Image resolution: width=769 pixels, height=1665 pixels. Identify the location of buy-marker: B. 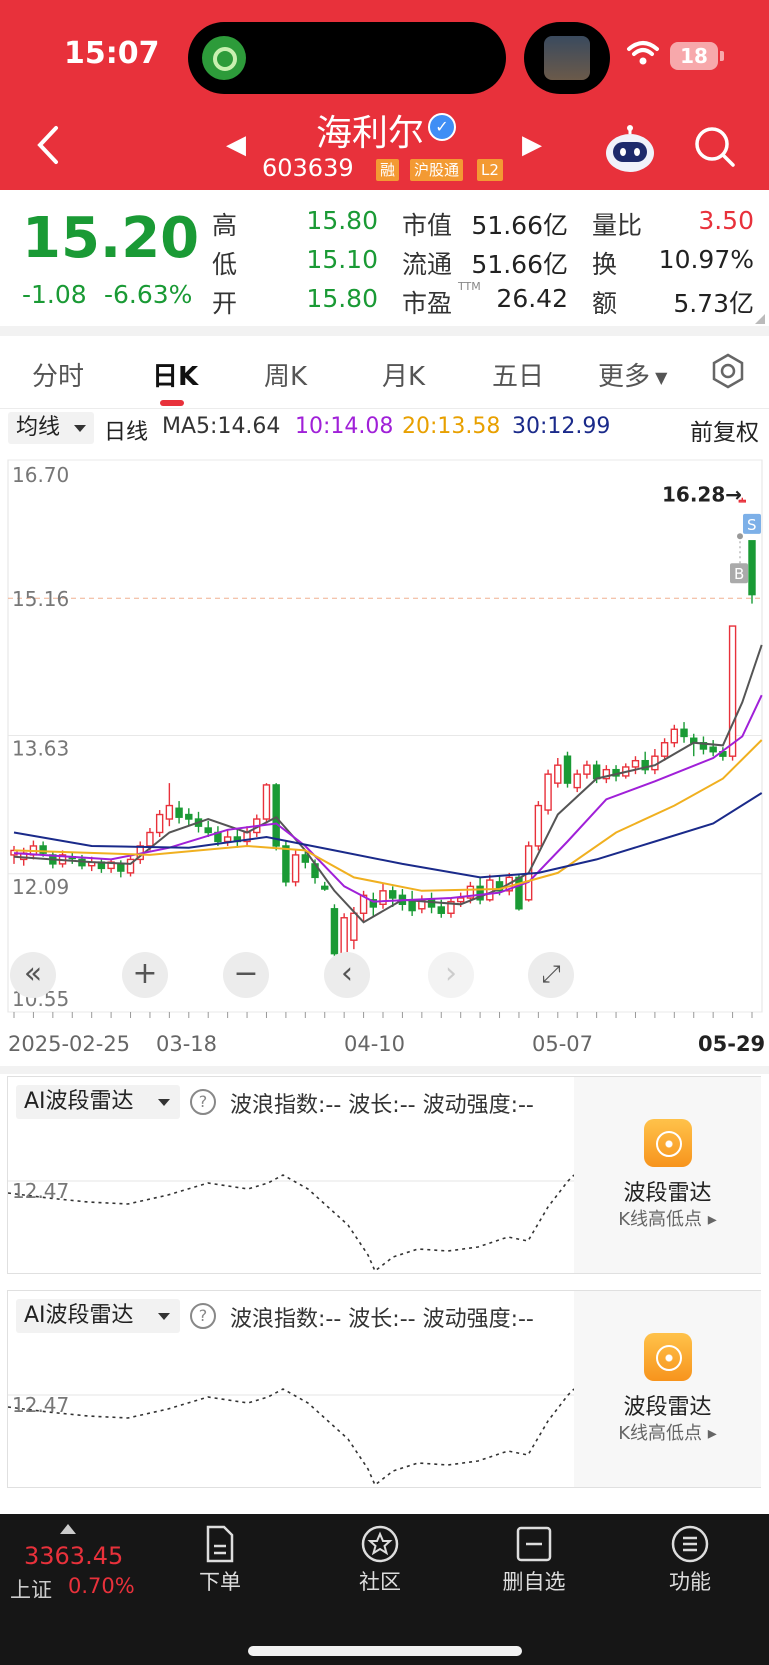
(739, 574).